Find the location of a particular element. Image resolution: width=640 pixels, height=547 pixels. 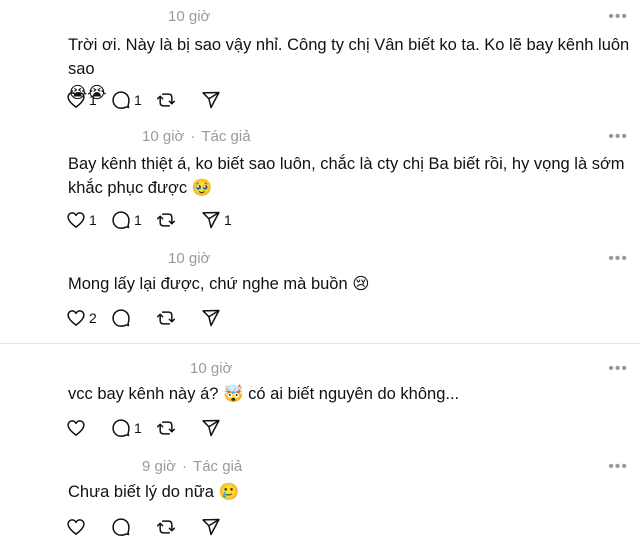

reply-meta: 9 giờ · Tác giả is located at coordinates (192, 466).